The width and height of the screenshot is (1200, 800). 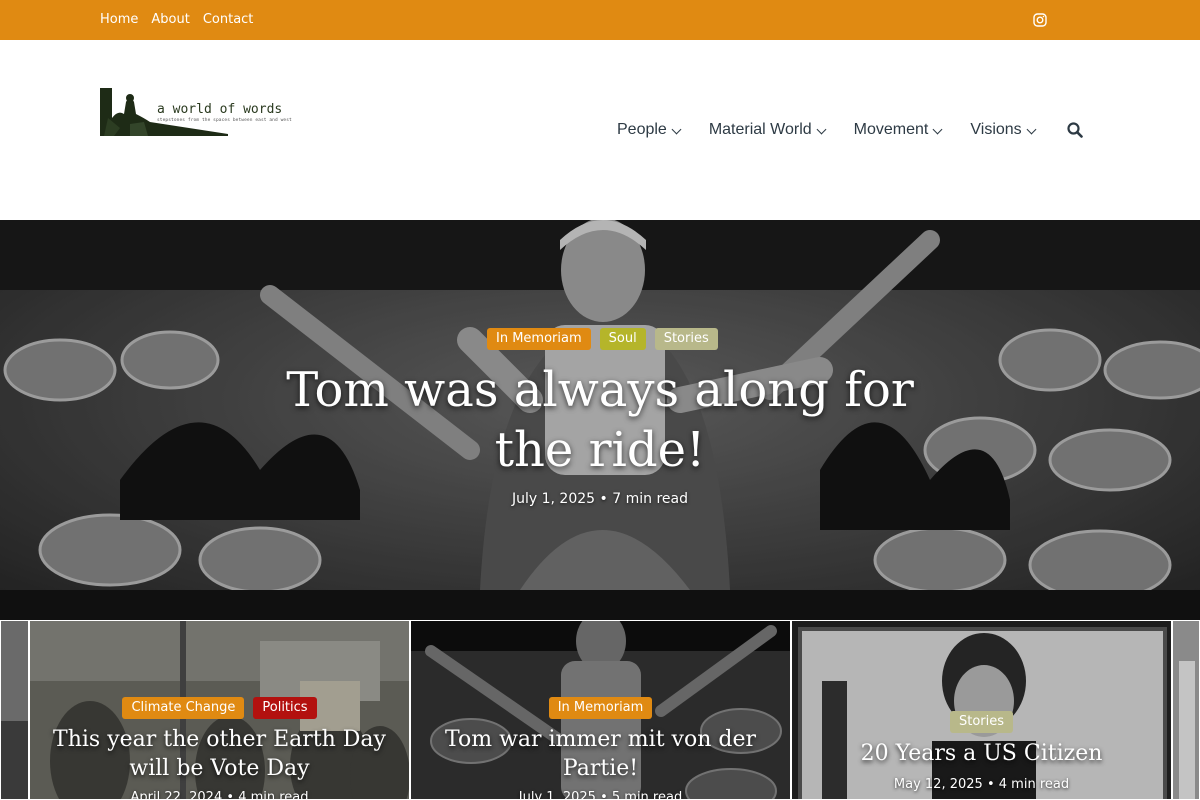 I want to click on top-link-about: About, so click(x=170, y=19).